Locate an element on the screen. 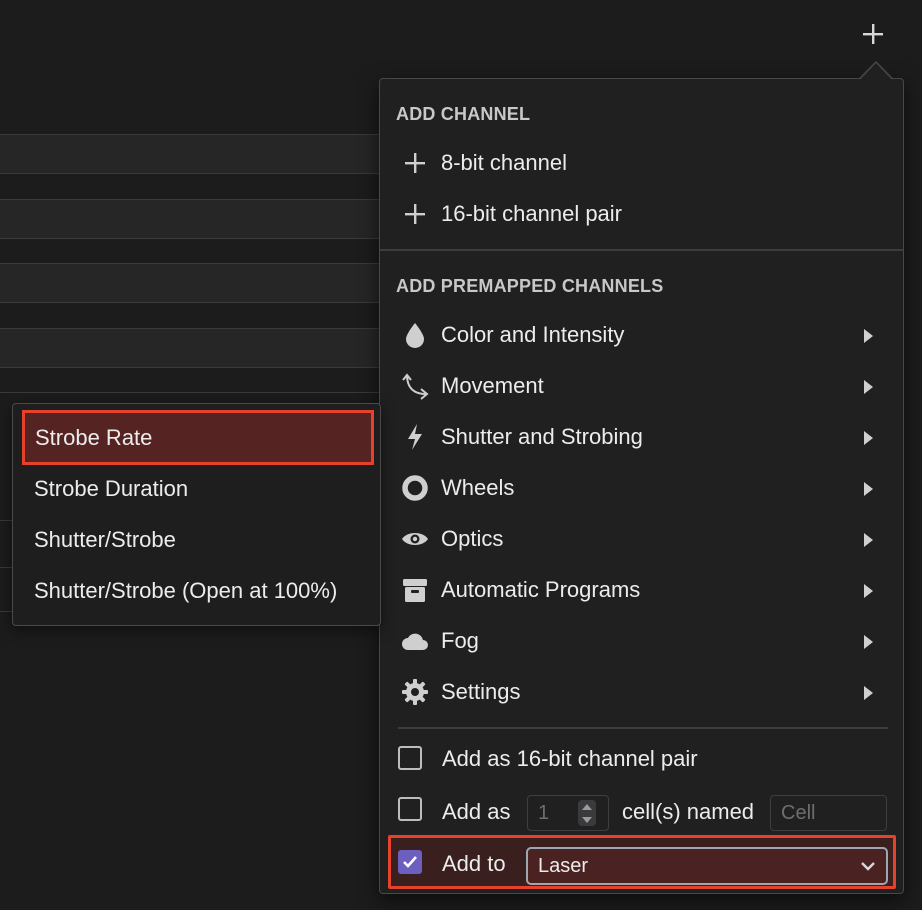  menu-item-label: Settings is located at coordinates (481, 691).